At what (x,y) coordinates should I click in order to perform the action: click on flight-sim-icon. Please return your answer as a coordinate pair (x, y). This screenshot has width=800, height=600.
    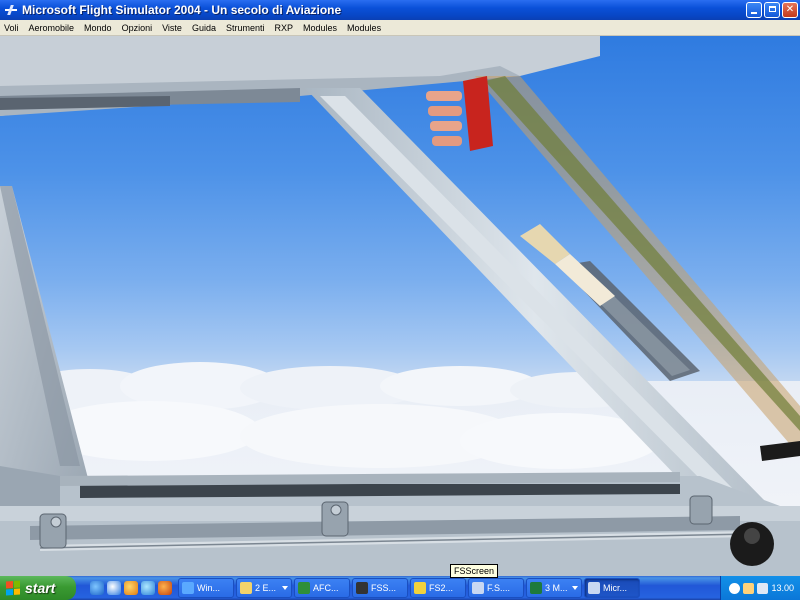
    Looking at the image, I should click on (594, 588).